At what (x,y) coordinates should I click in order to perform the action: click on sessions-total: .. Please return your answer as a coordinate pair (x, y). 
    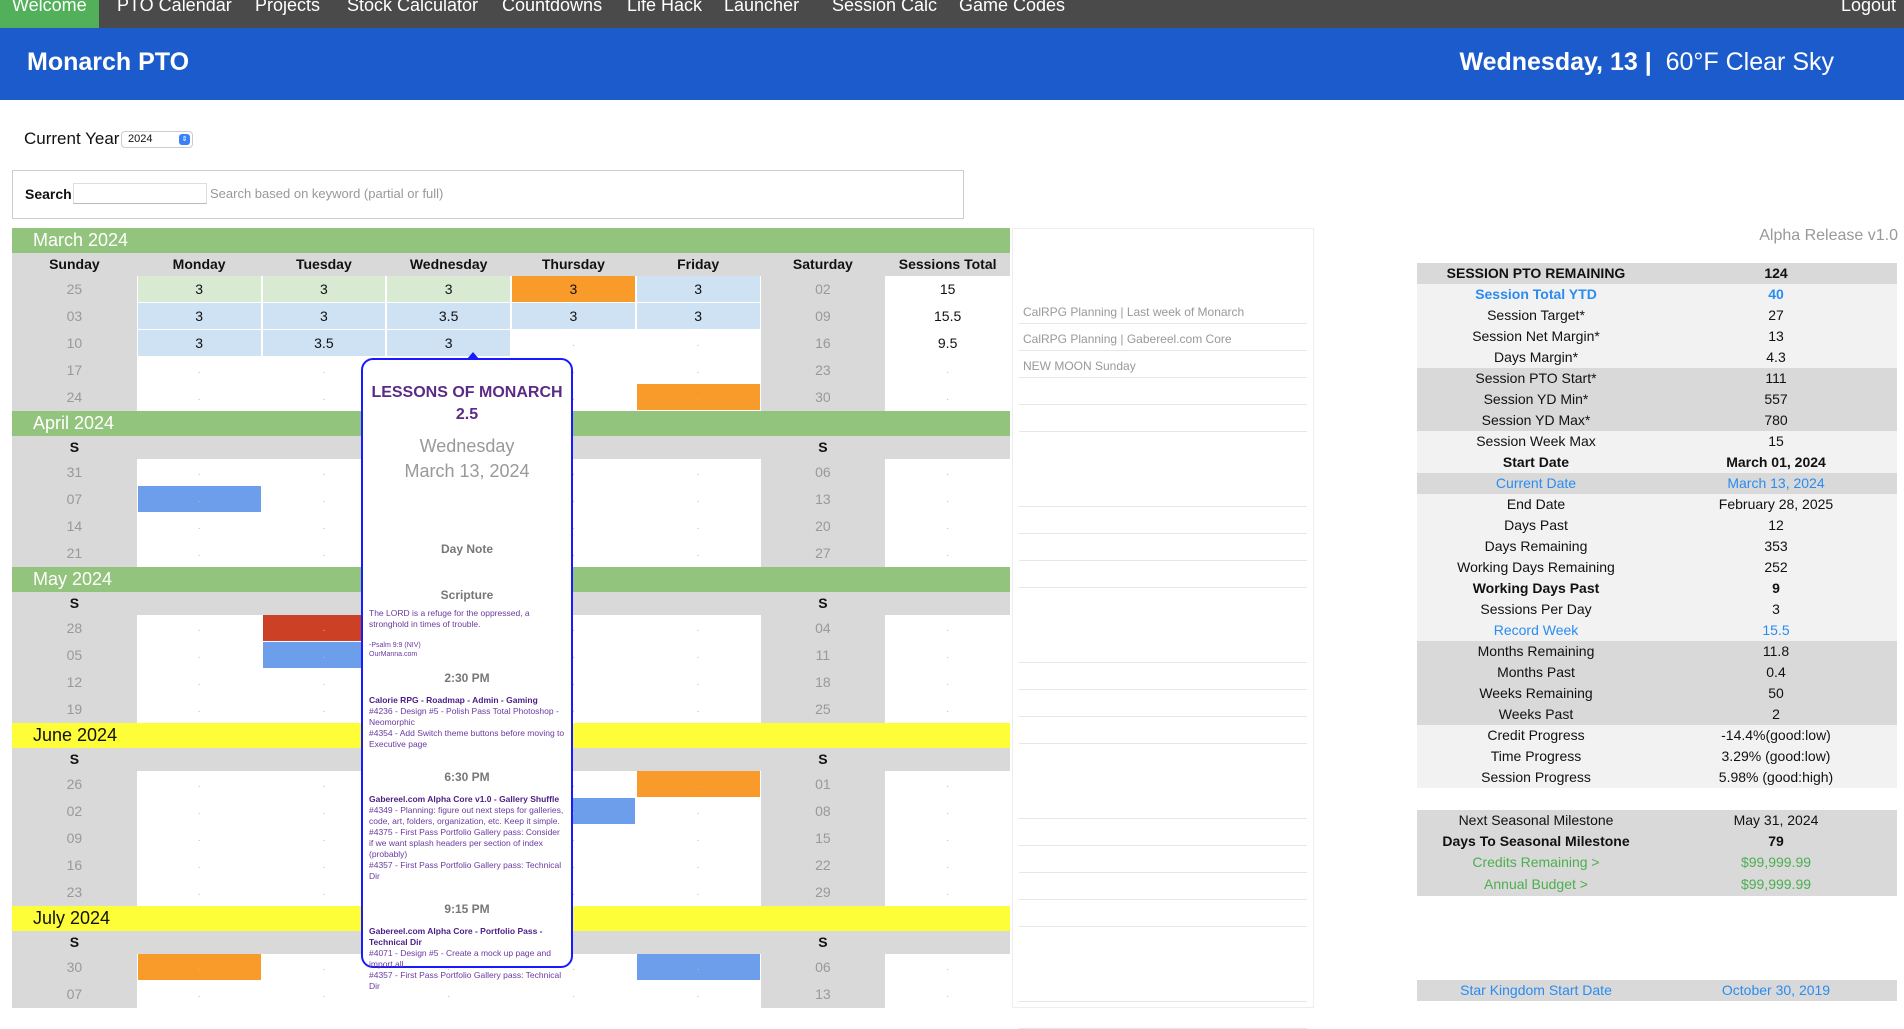
    Looking at the image, I should click on (948, 682).